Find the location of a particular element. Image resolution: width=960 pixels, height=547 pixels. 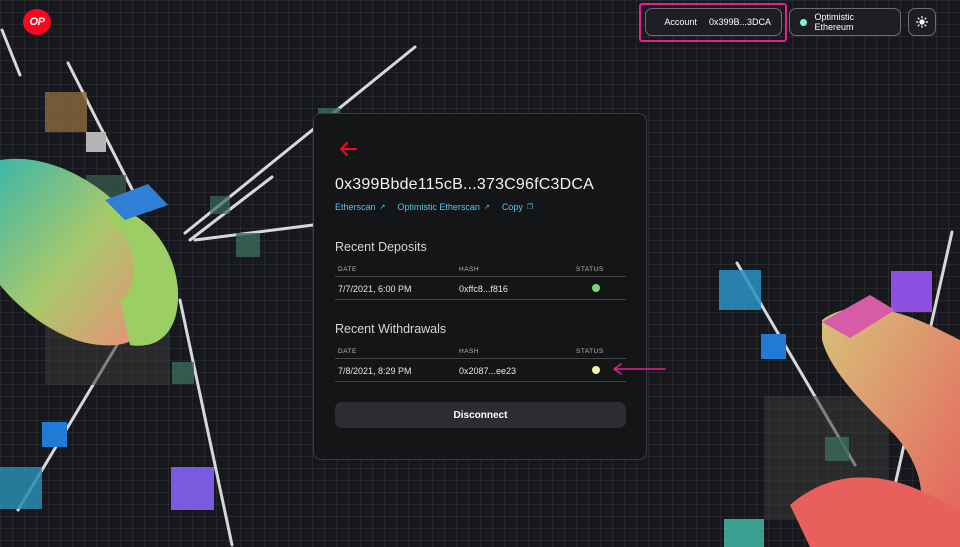

sun-icon is located at coordinates (922, 22).